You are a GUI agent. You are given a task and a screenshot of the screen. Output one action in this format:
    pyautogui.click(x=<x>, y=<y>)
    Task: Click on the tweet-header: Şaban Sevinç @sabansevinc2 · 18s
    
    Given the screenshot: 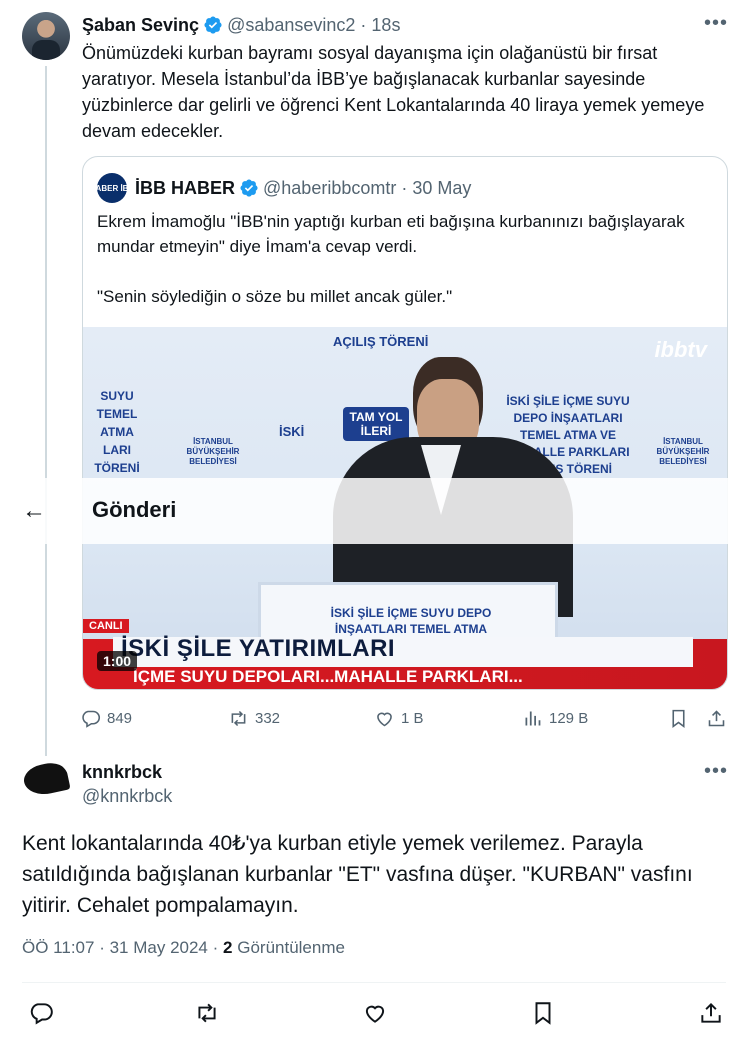 What is the action you would take?
    pyautogui.click(x=241, y=25)
    